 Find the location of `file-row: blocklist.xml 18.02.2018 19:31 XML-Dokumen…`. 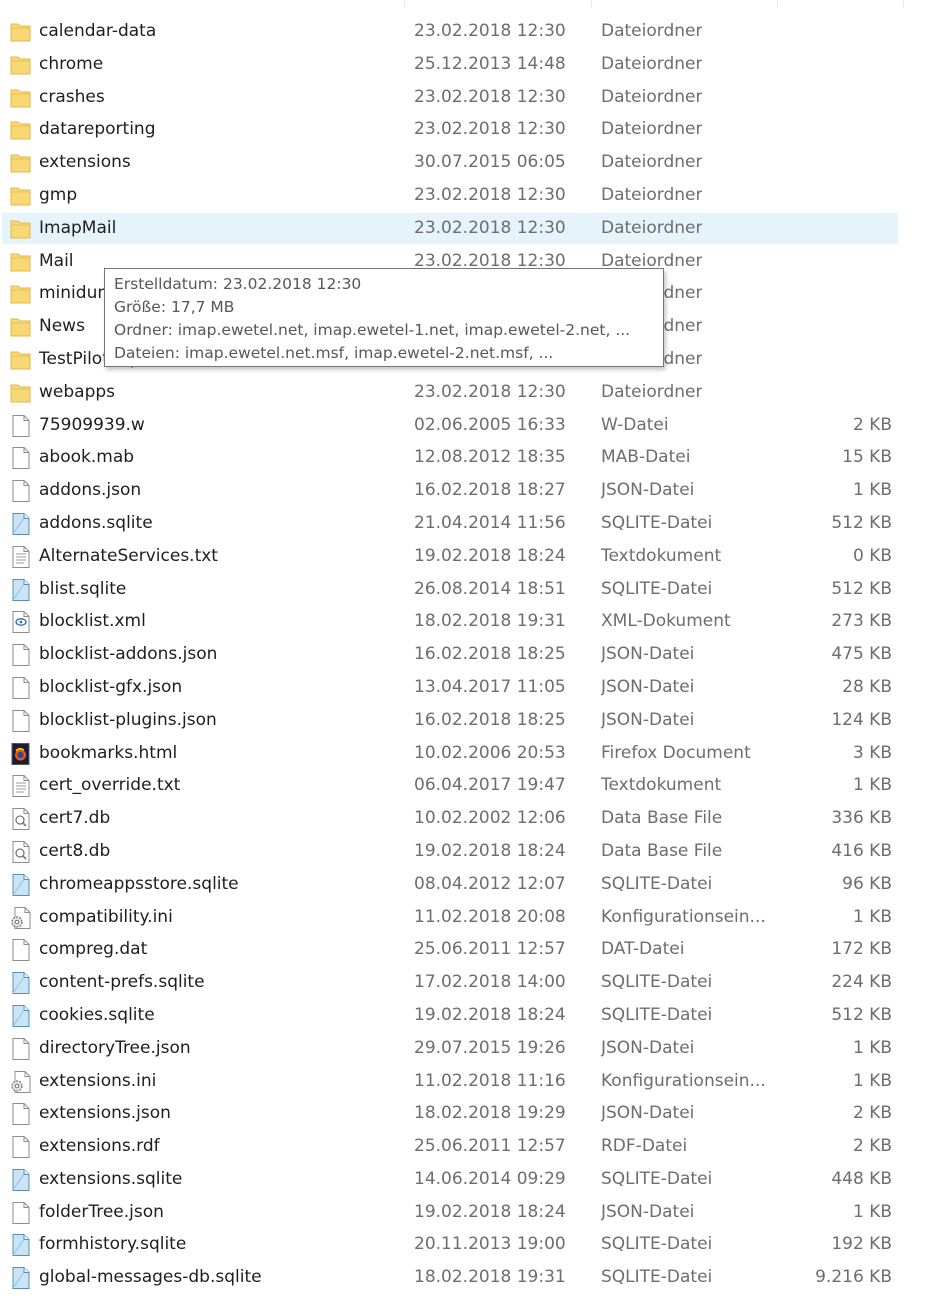

file-row: blocklist.xml 18.02.2018 19:31 XML-Dokumen… is located at coordinates (465, 622).